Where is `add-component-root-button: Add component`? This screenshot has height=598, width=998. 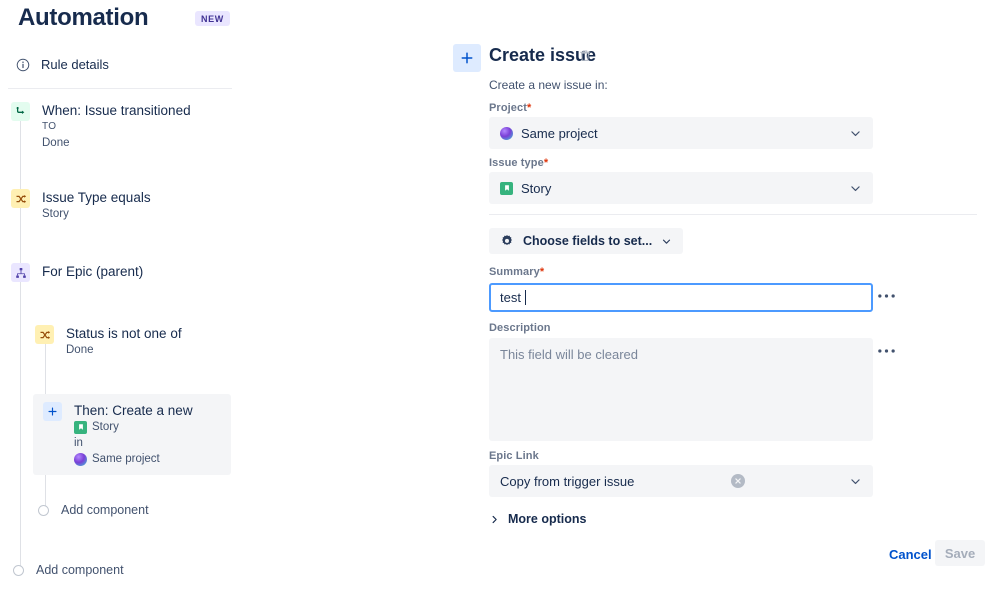 add-component-root-button: Add component is located at coordinates (68, 570).